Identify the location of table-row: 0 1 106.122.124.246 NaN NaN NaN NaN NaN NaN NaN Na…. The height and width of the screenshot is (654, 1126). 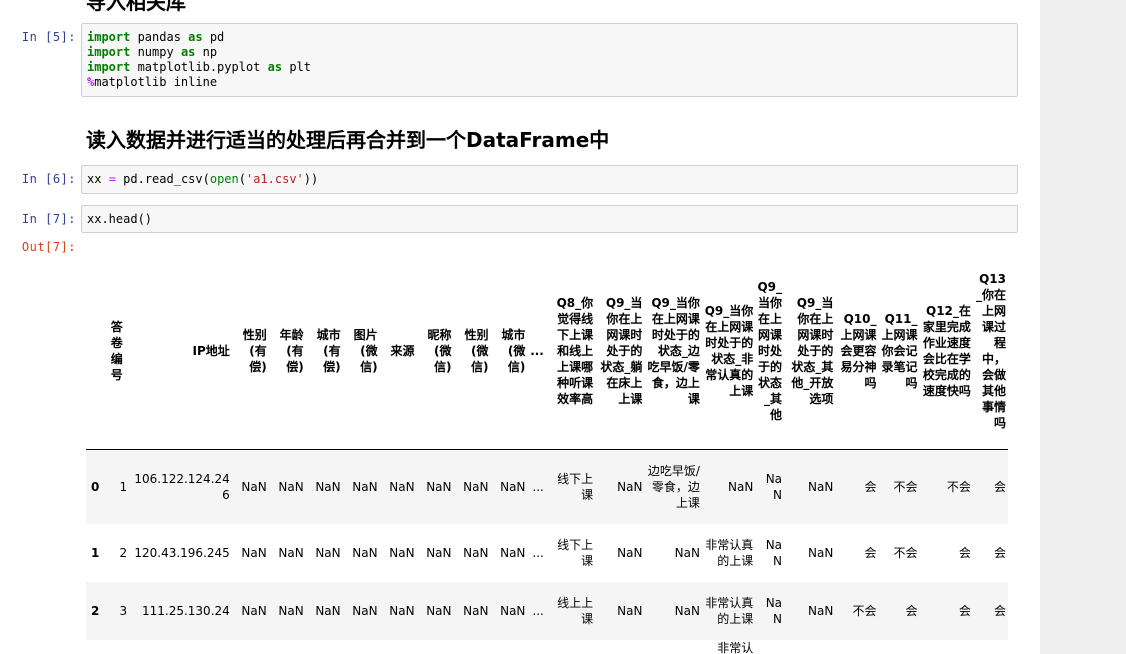
(547, 486).